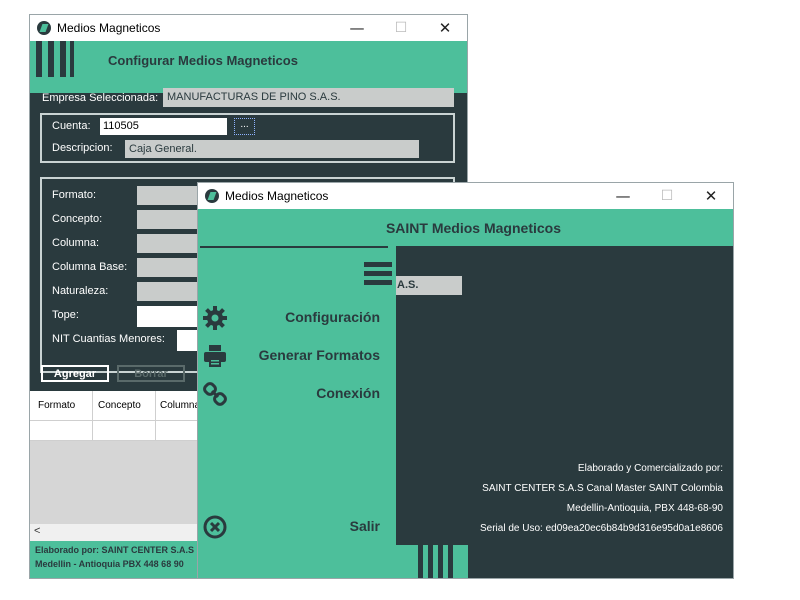  What do you see at coordinates (151, 373) in the screenshot?
I see `borrar-button: Borrar` at bounding box center [151, 373].